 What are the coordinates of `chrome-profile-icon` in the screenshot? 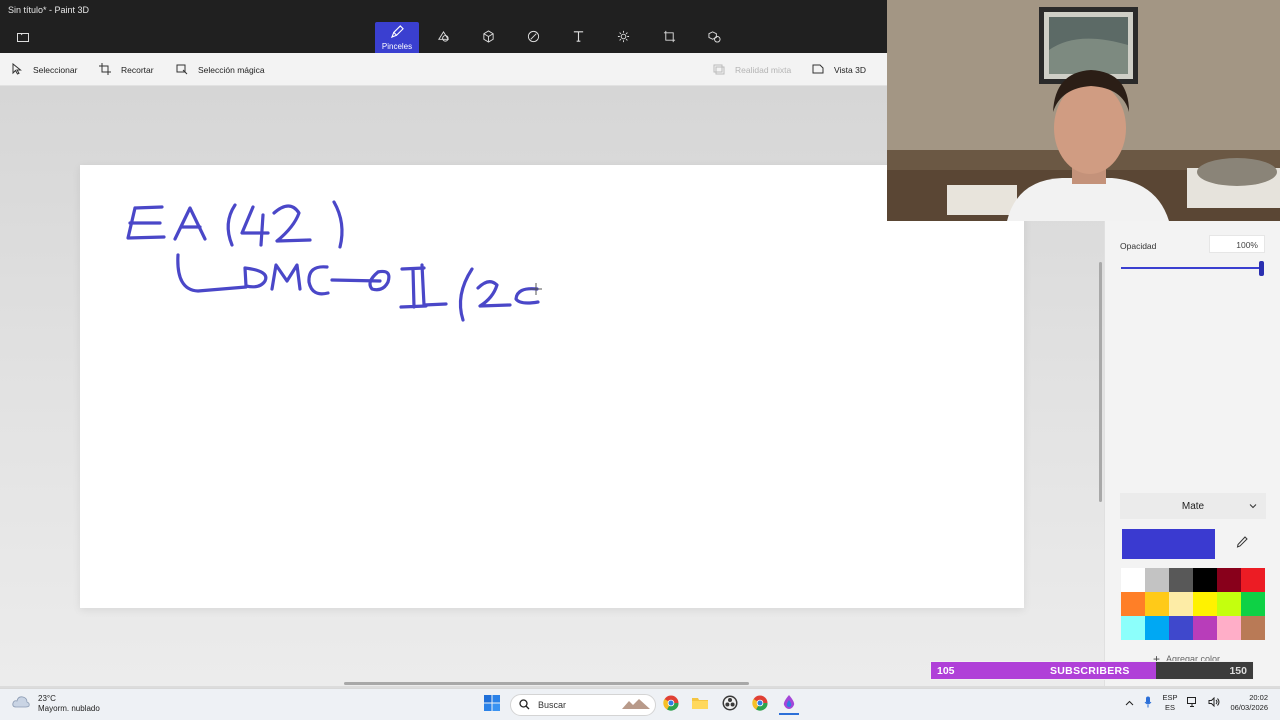 It's located at (760, 705).